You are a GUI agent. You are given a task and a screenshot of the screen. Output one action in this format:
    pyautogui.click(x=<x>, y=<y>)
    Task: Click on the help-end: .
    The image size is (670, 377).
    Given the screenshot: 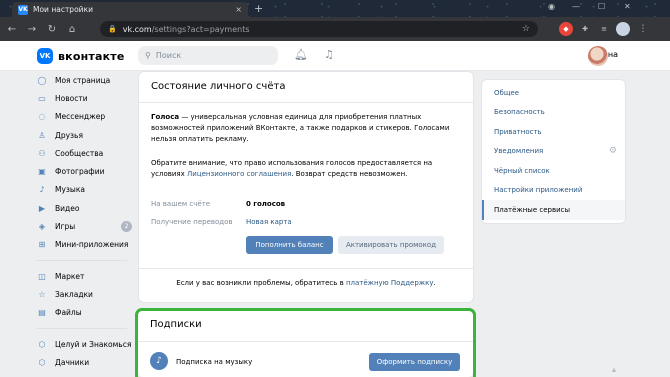 What is the action you would take?
    pyautogui.click(x=434, y=283)
    